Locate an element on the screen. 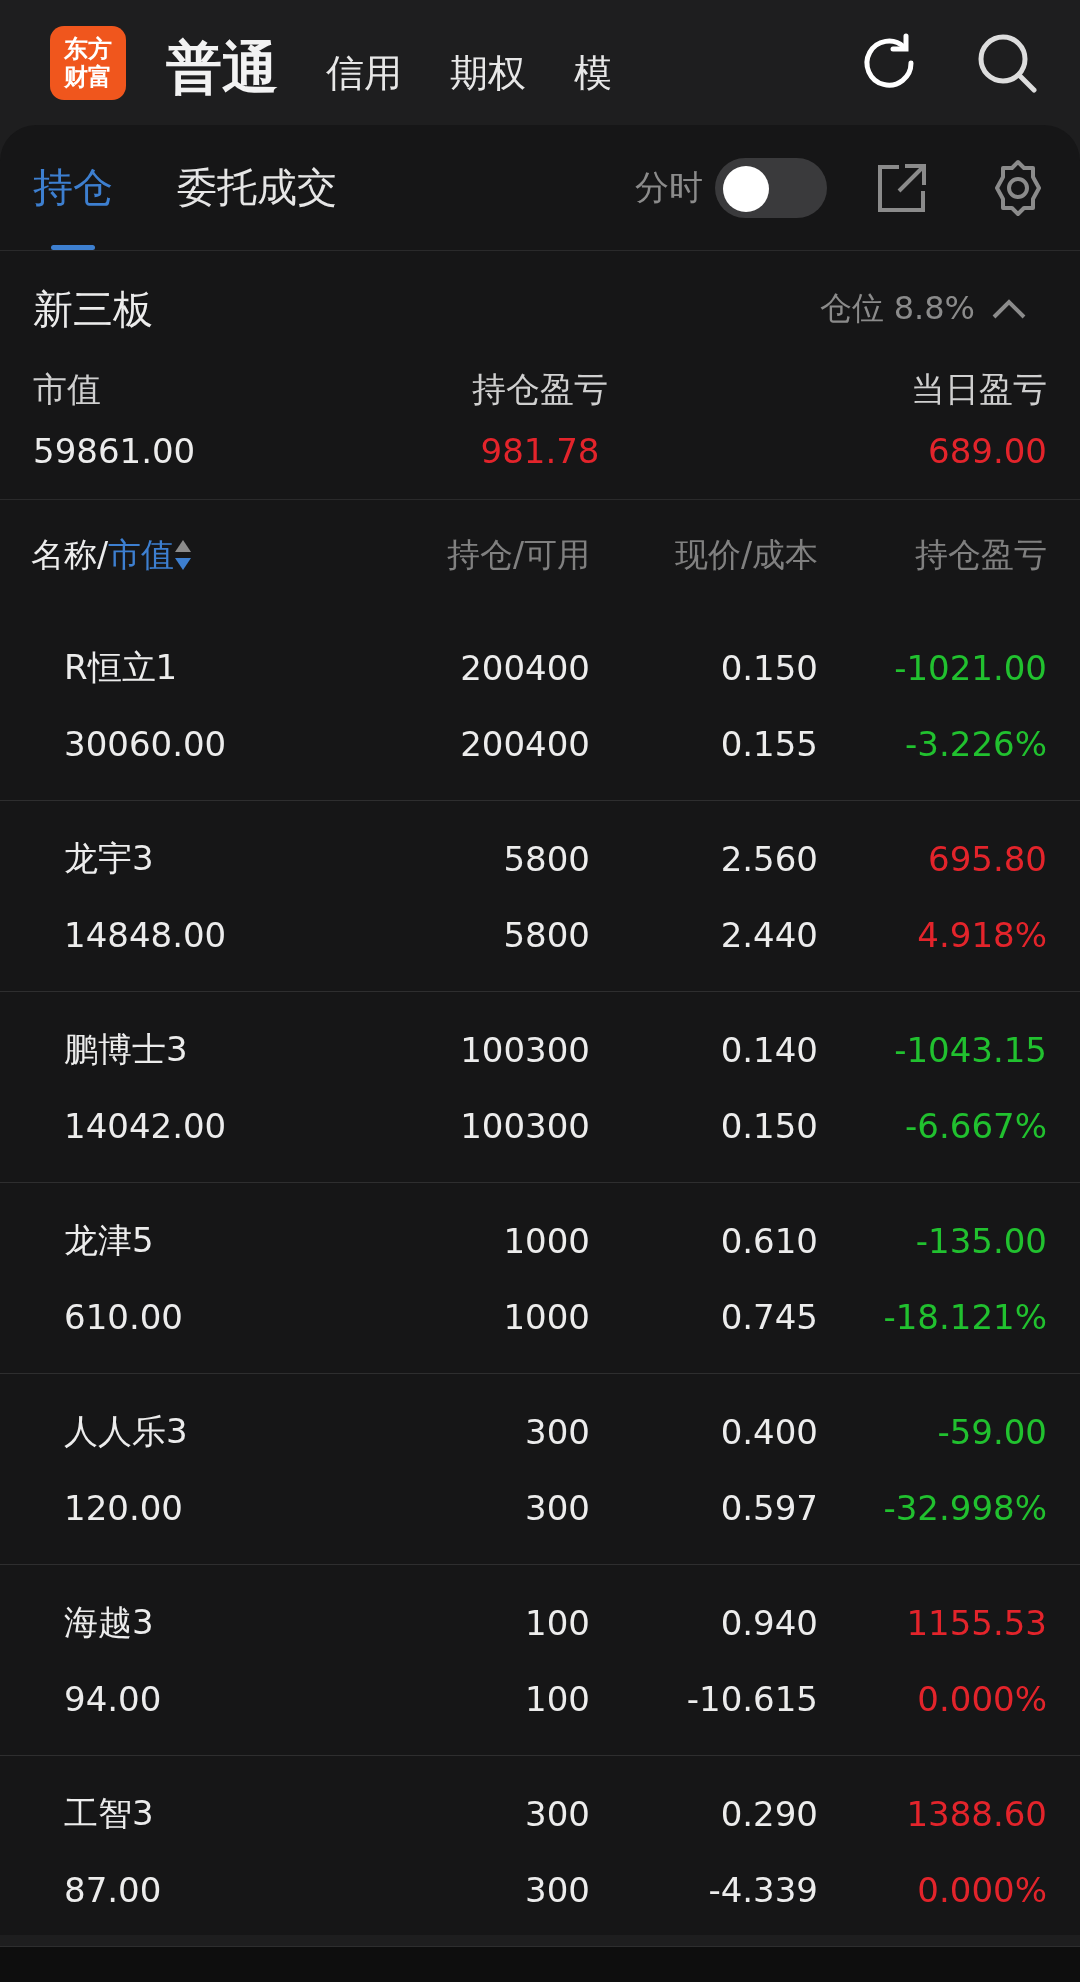 This screenshot has width=1080, height=1982. table-cell-text: -59.00 is located at coordinates (991, 1432).